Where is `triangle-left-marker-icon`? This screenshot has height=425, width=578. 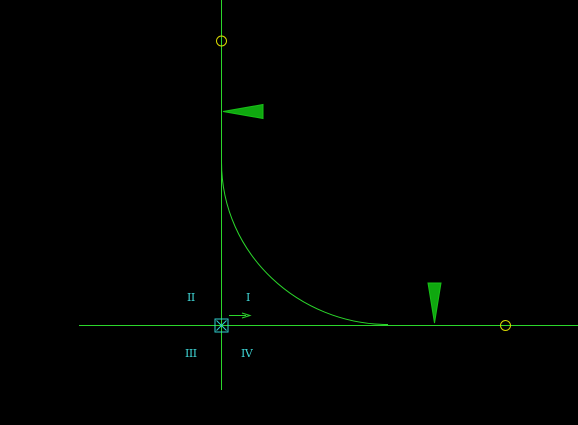 triangle-left-marker-icon is located at coordinates (243, 111).